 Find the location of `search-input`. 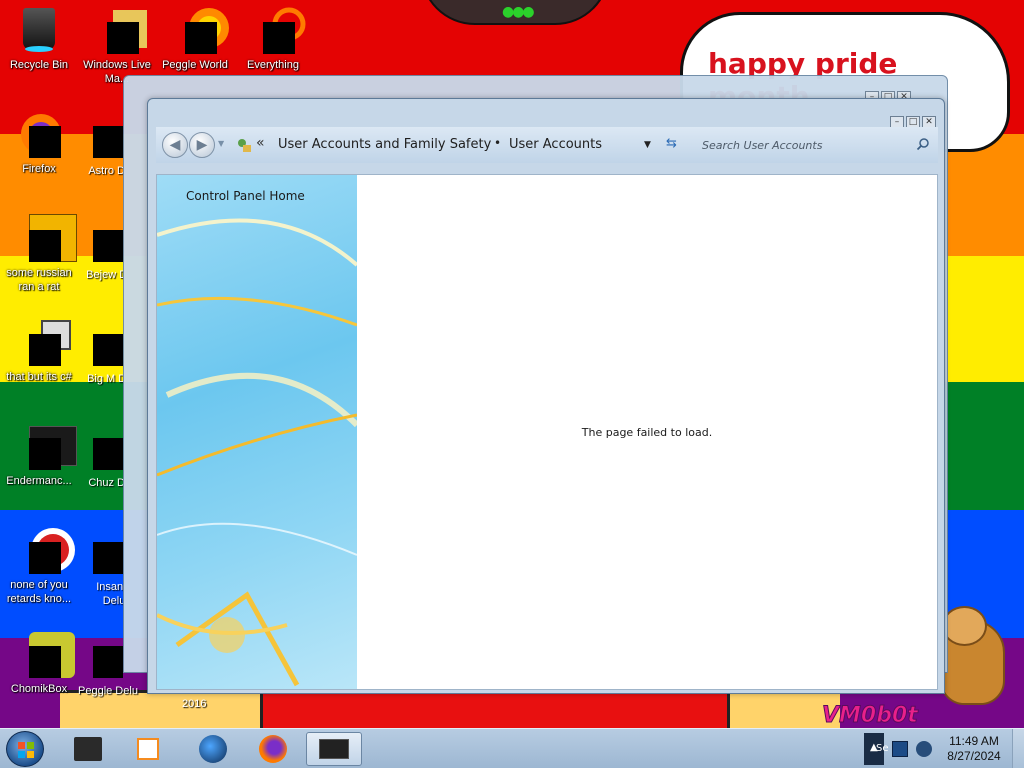

search-input is located at coordinates (816, 145).